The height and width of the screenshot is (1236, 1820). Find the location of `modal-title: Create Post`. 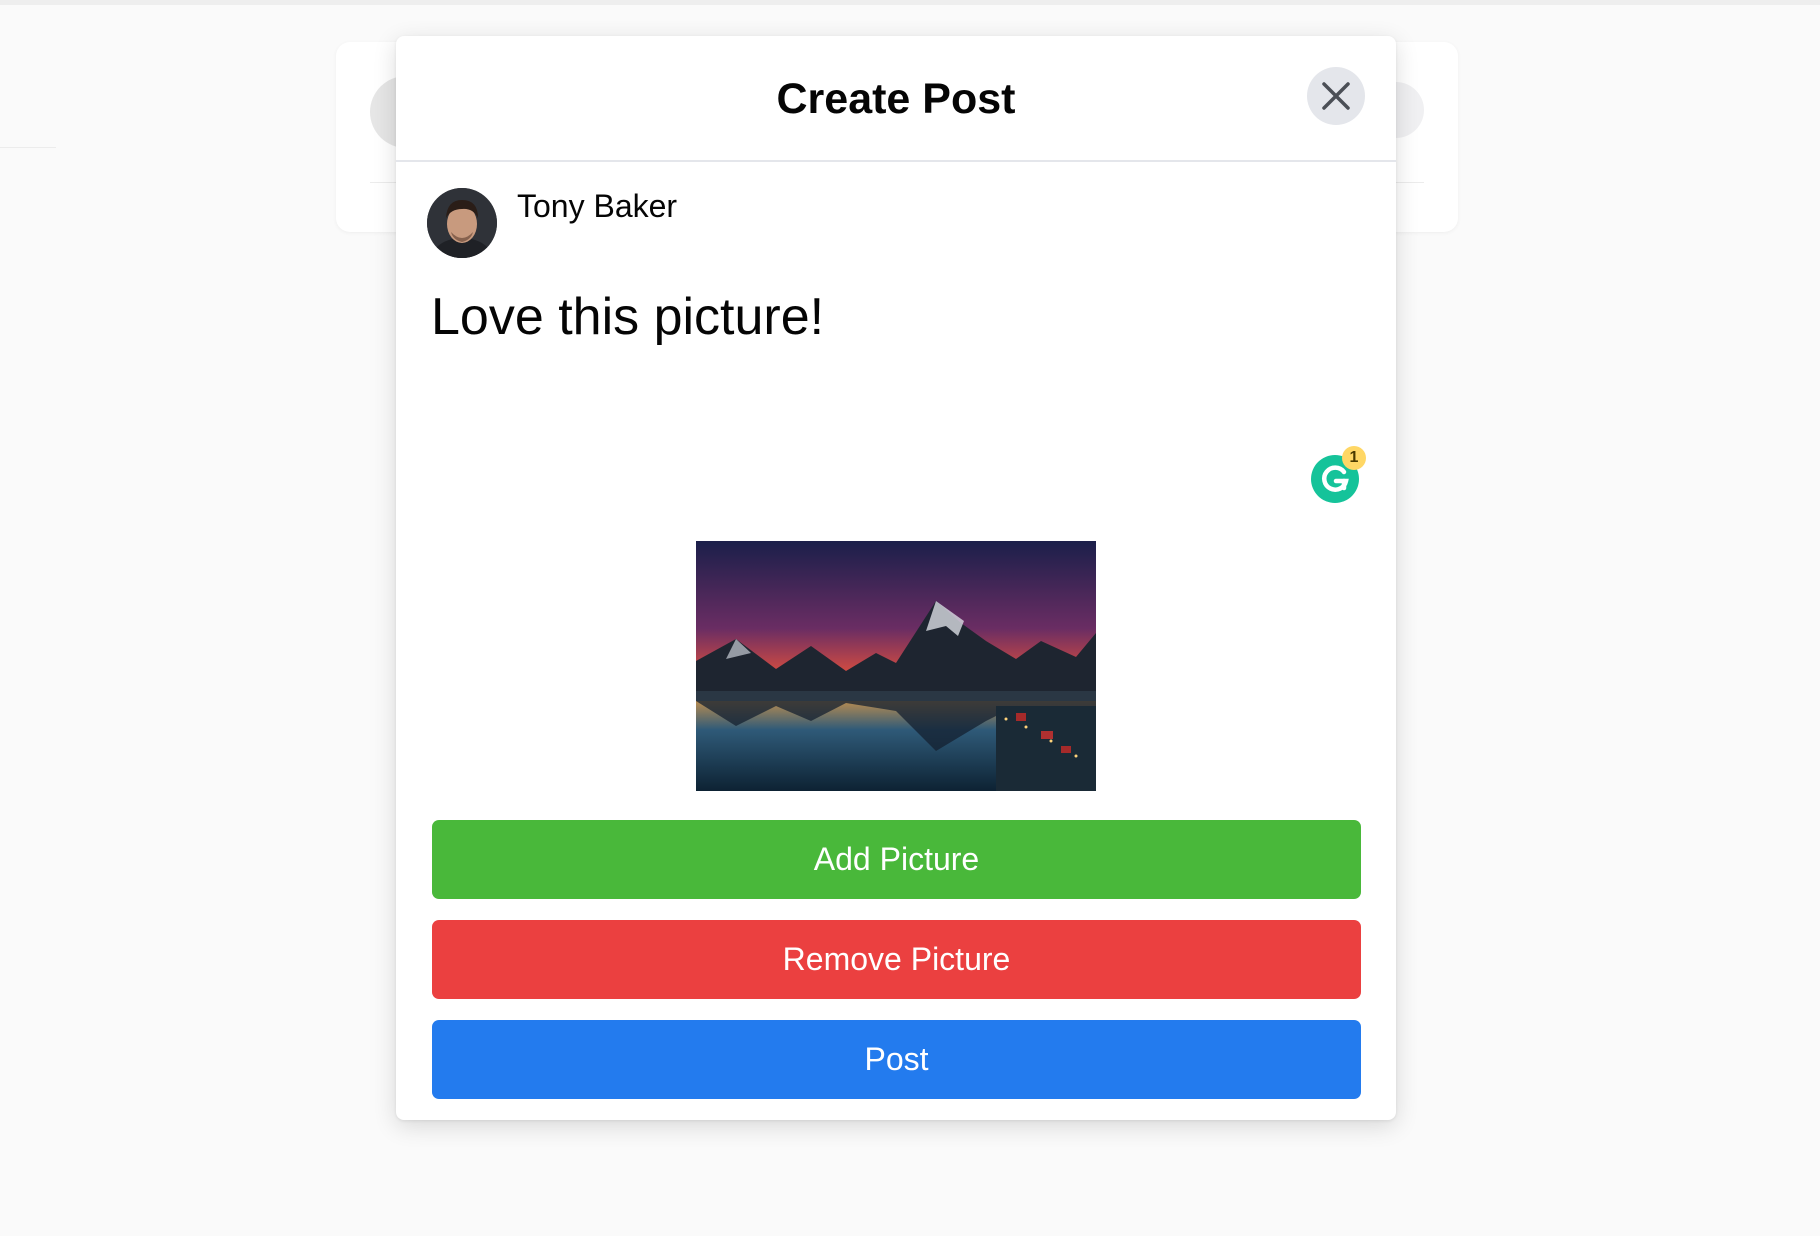

modal-title: Create Post is located at coordinates (896, 99).